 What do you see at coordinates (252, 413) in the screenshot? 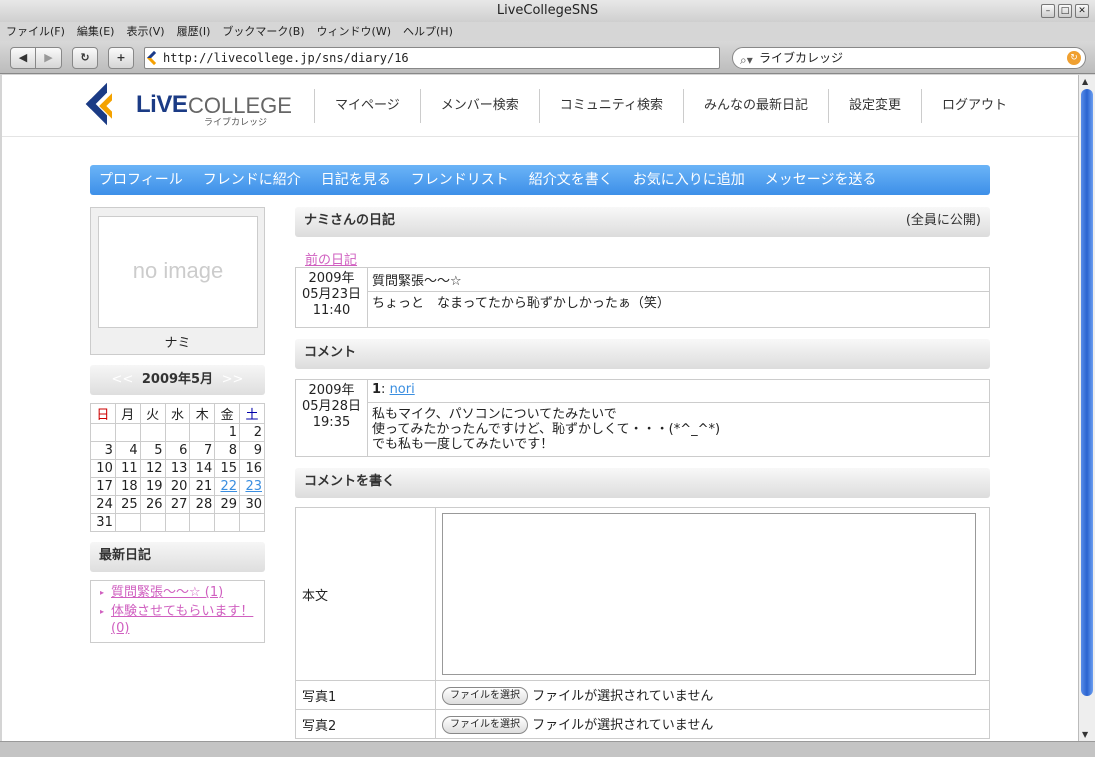
I see `calendar-dow: 土` at bounding box center [252, 413].